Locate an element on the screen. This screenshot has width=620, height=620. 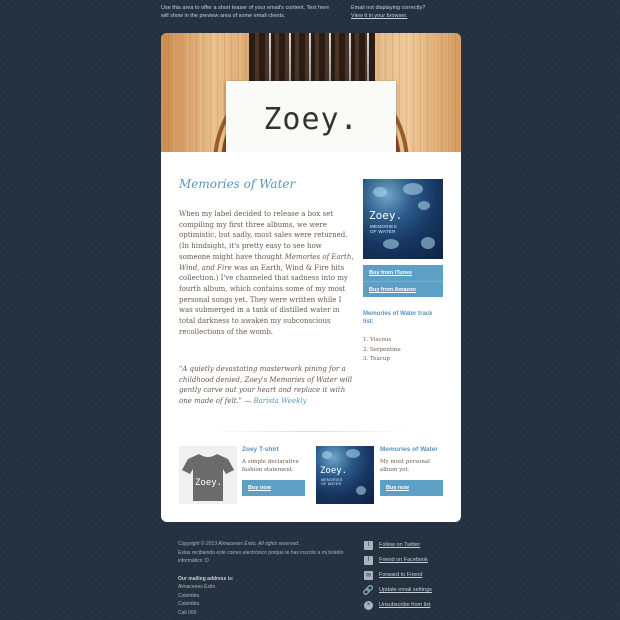
header-banner: Zoey. is located at coordinates (311, 92).